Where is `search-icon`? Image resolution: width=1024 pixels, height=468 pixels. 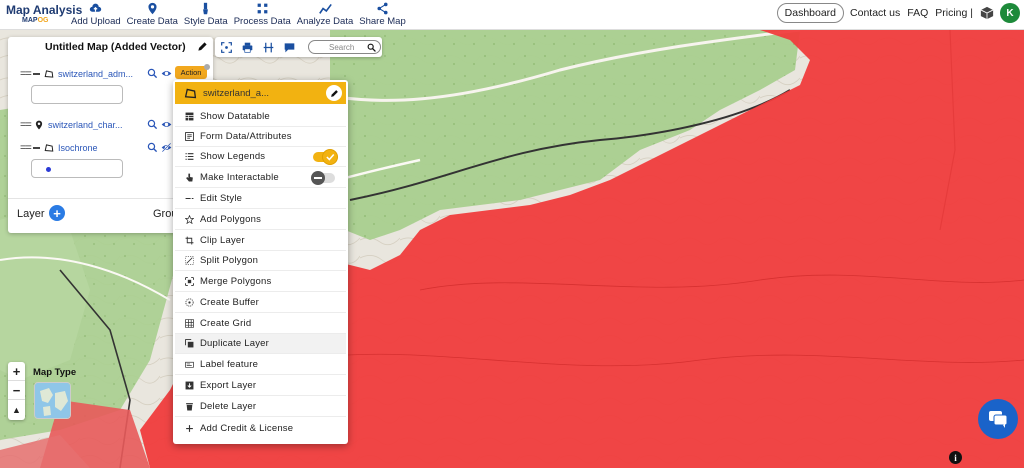
search-icon is located at coordinates (371, 47).